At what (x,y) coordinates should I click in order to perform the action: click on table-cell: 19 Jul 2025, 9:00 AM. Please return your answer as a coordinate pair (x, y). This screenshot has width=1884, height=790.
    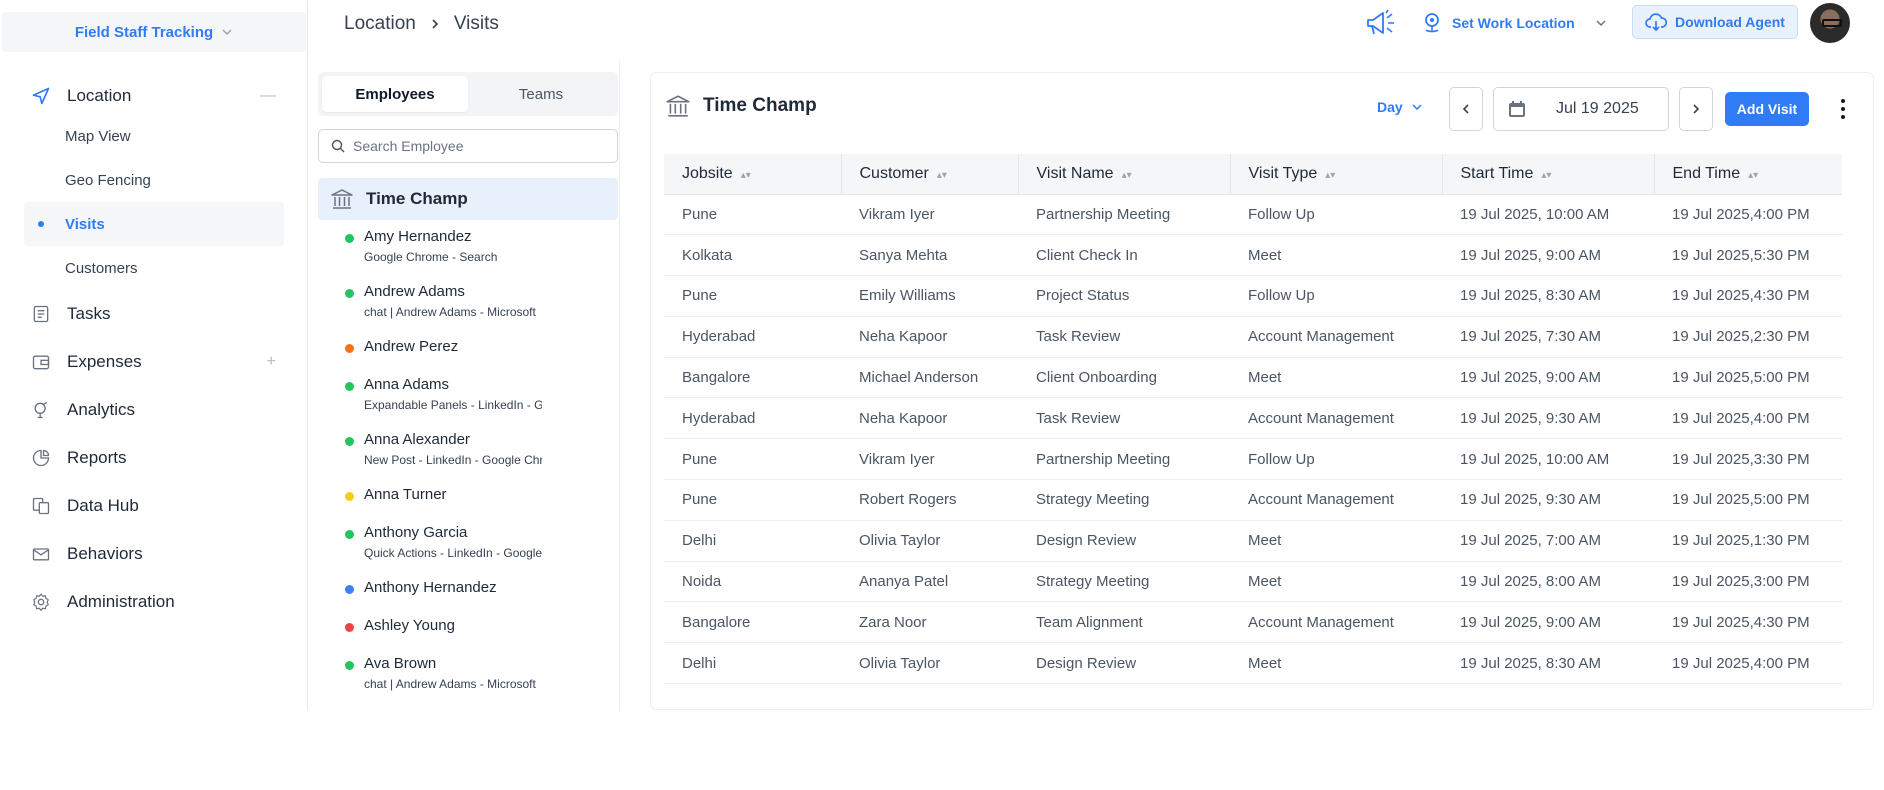
    Looking at the image, I should click on (1548, 622).